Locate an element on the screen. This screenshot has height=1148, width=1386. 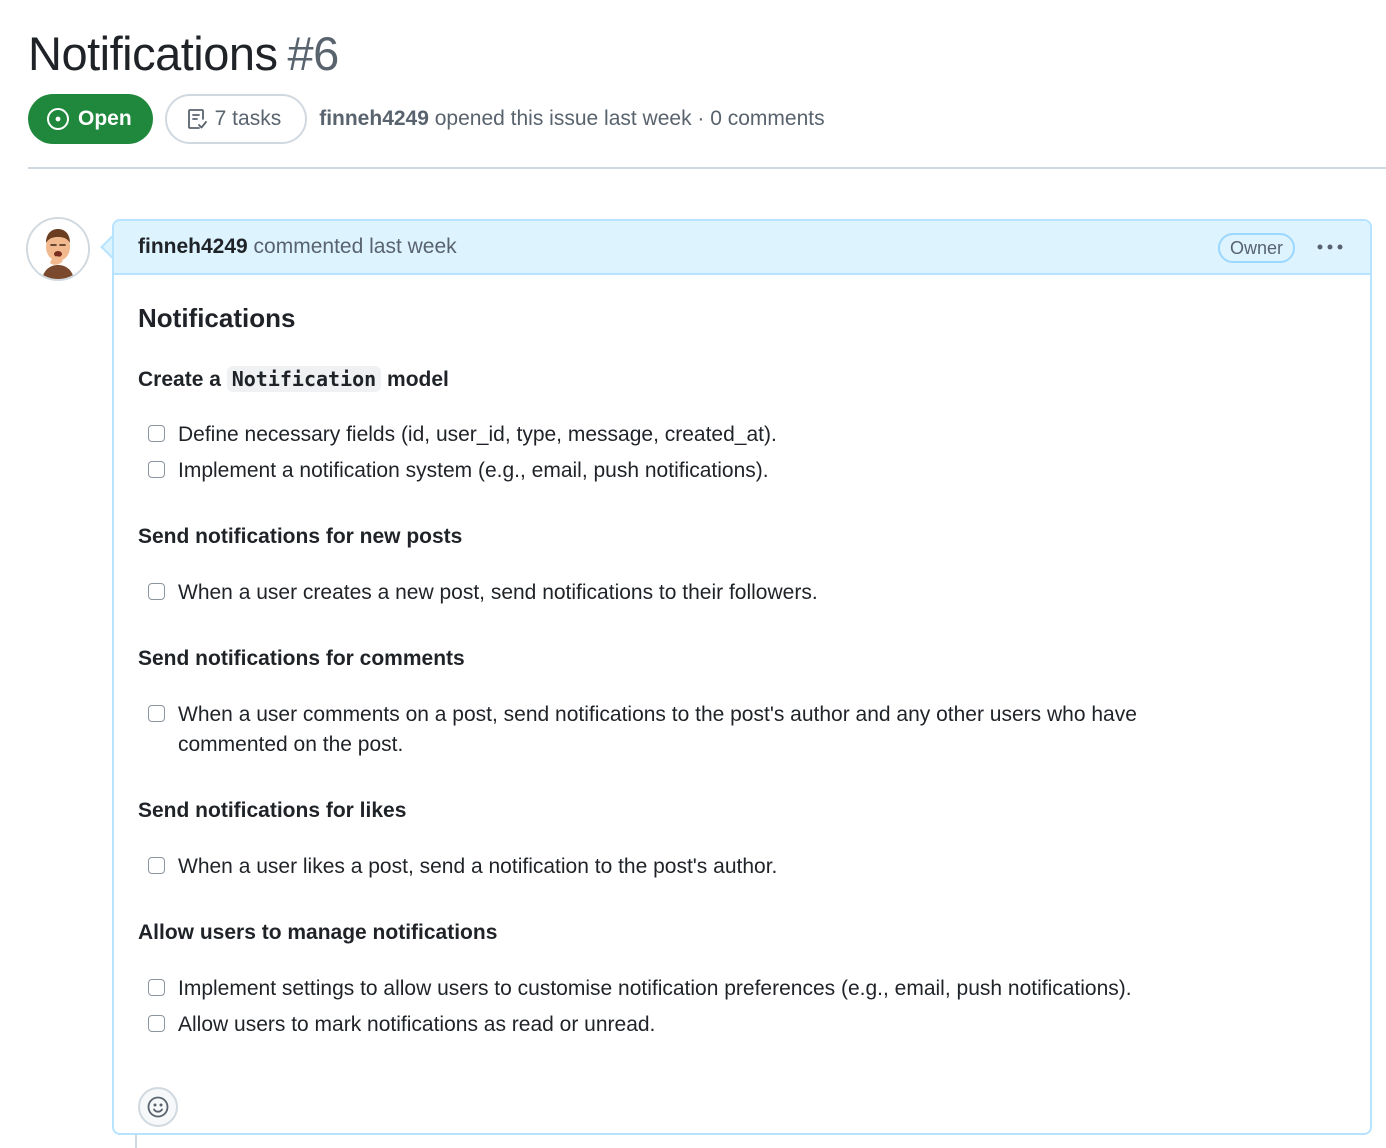
section-heading-comments: Send notifications for comments is located at coordinates (301, 658).